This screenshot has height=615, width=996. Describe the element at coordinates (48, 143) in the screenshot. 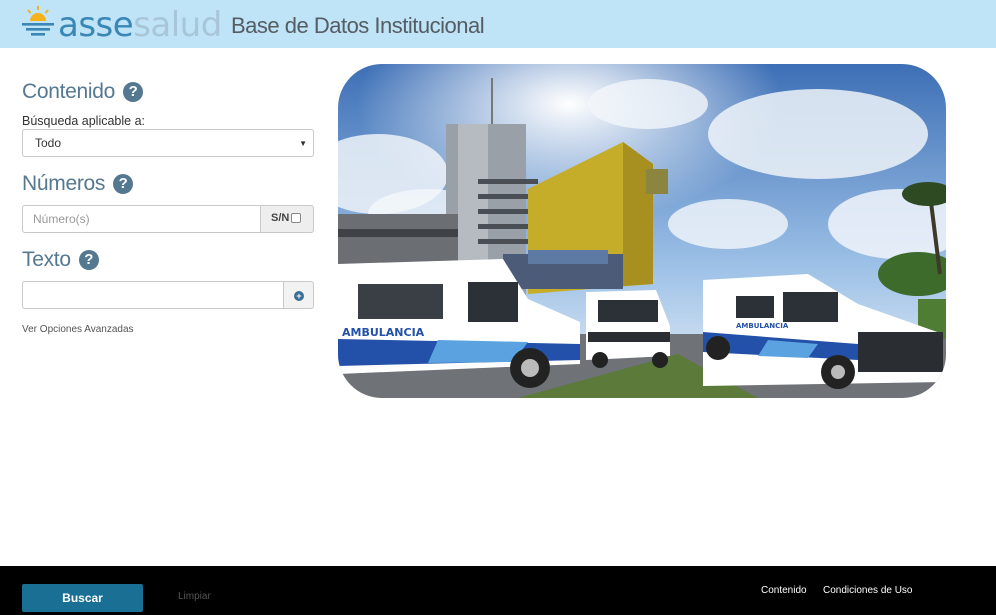

I see `select-value: Todo` at that location.